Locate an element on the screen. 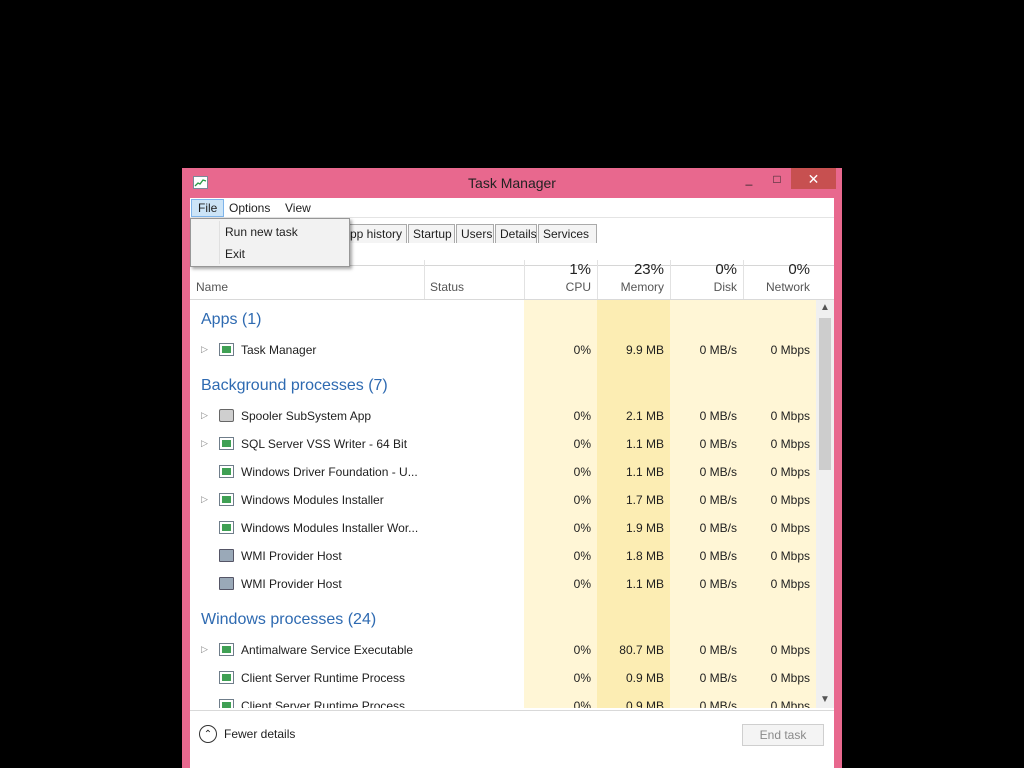 Image resolution: width=1024 pixels, height=768 pixels. file-menu-dropdown: Run new task Exit is located at coordinates (270, 242).